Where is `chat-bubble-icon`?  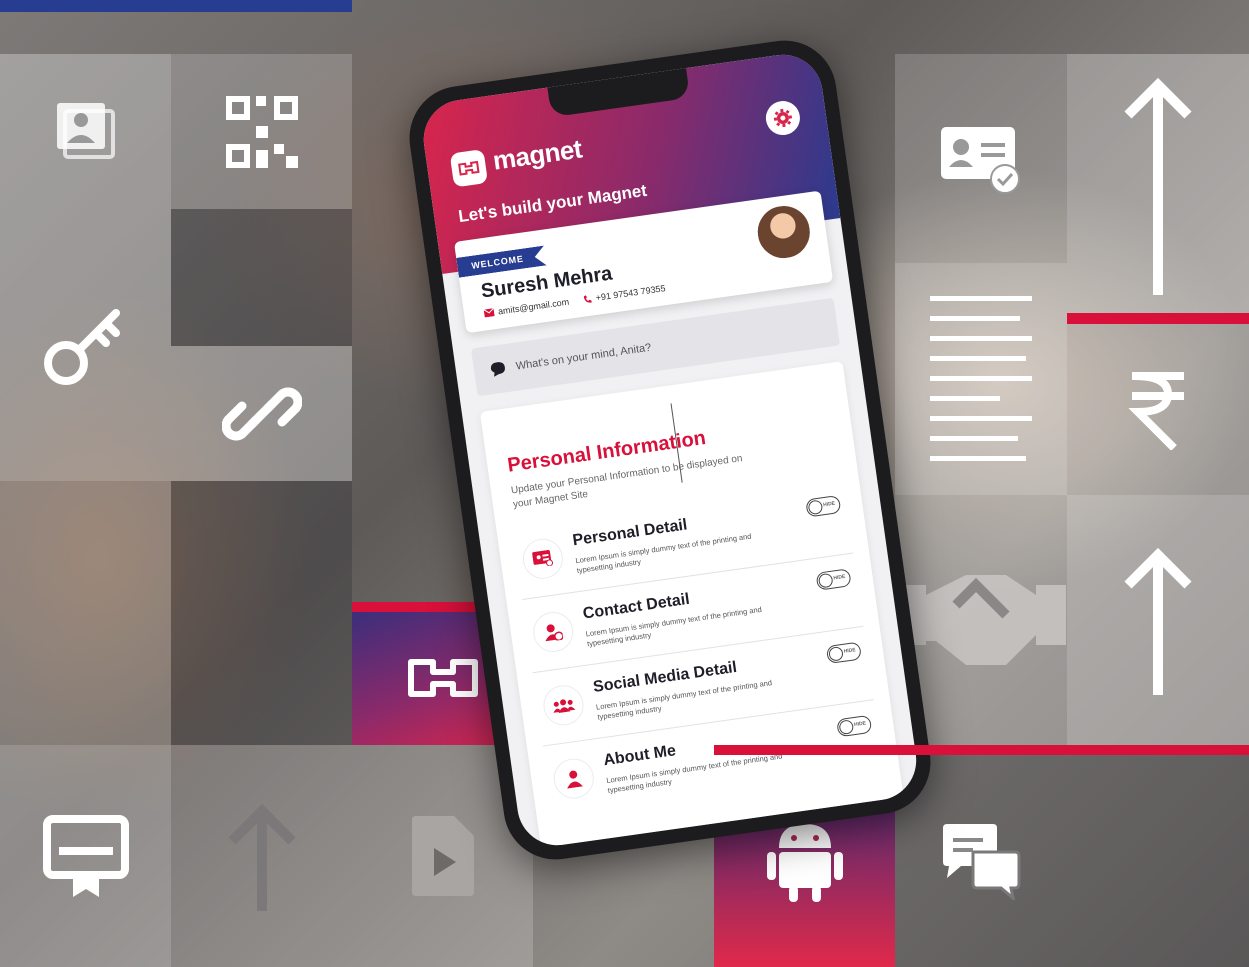 chat-bubble-icon is located at coordinates (497, 369).